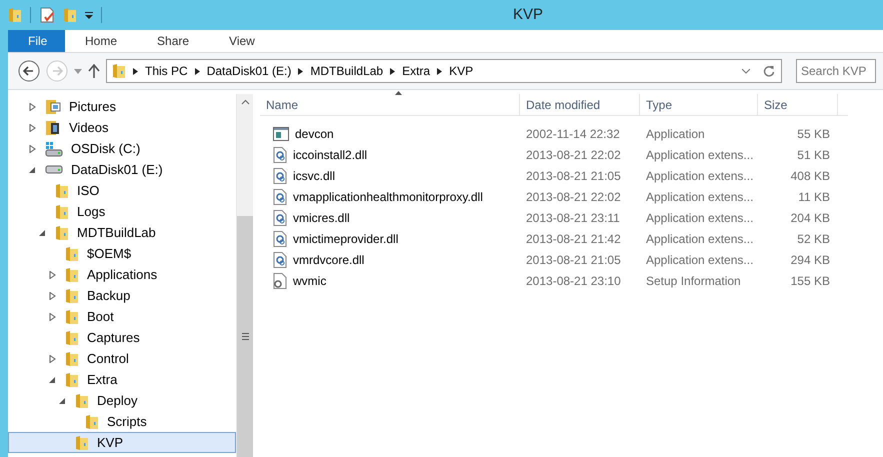 The height and width of the screenshot is (457, 883). What do you see at coordinates (122, 169) in the screenshot?
I see `tree-item: DataDisk01 (E:)` at bounding box center [122, 169].